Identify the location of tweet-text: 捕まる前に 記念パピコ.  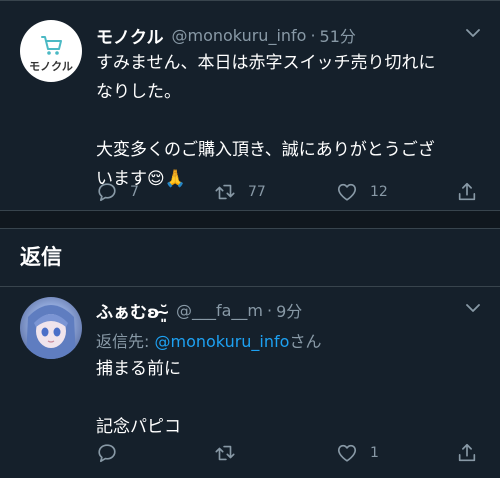
(138, 398).